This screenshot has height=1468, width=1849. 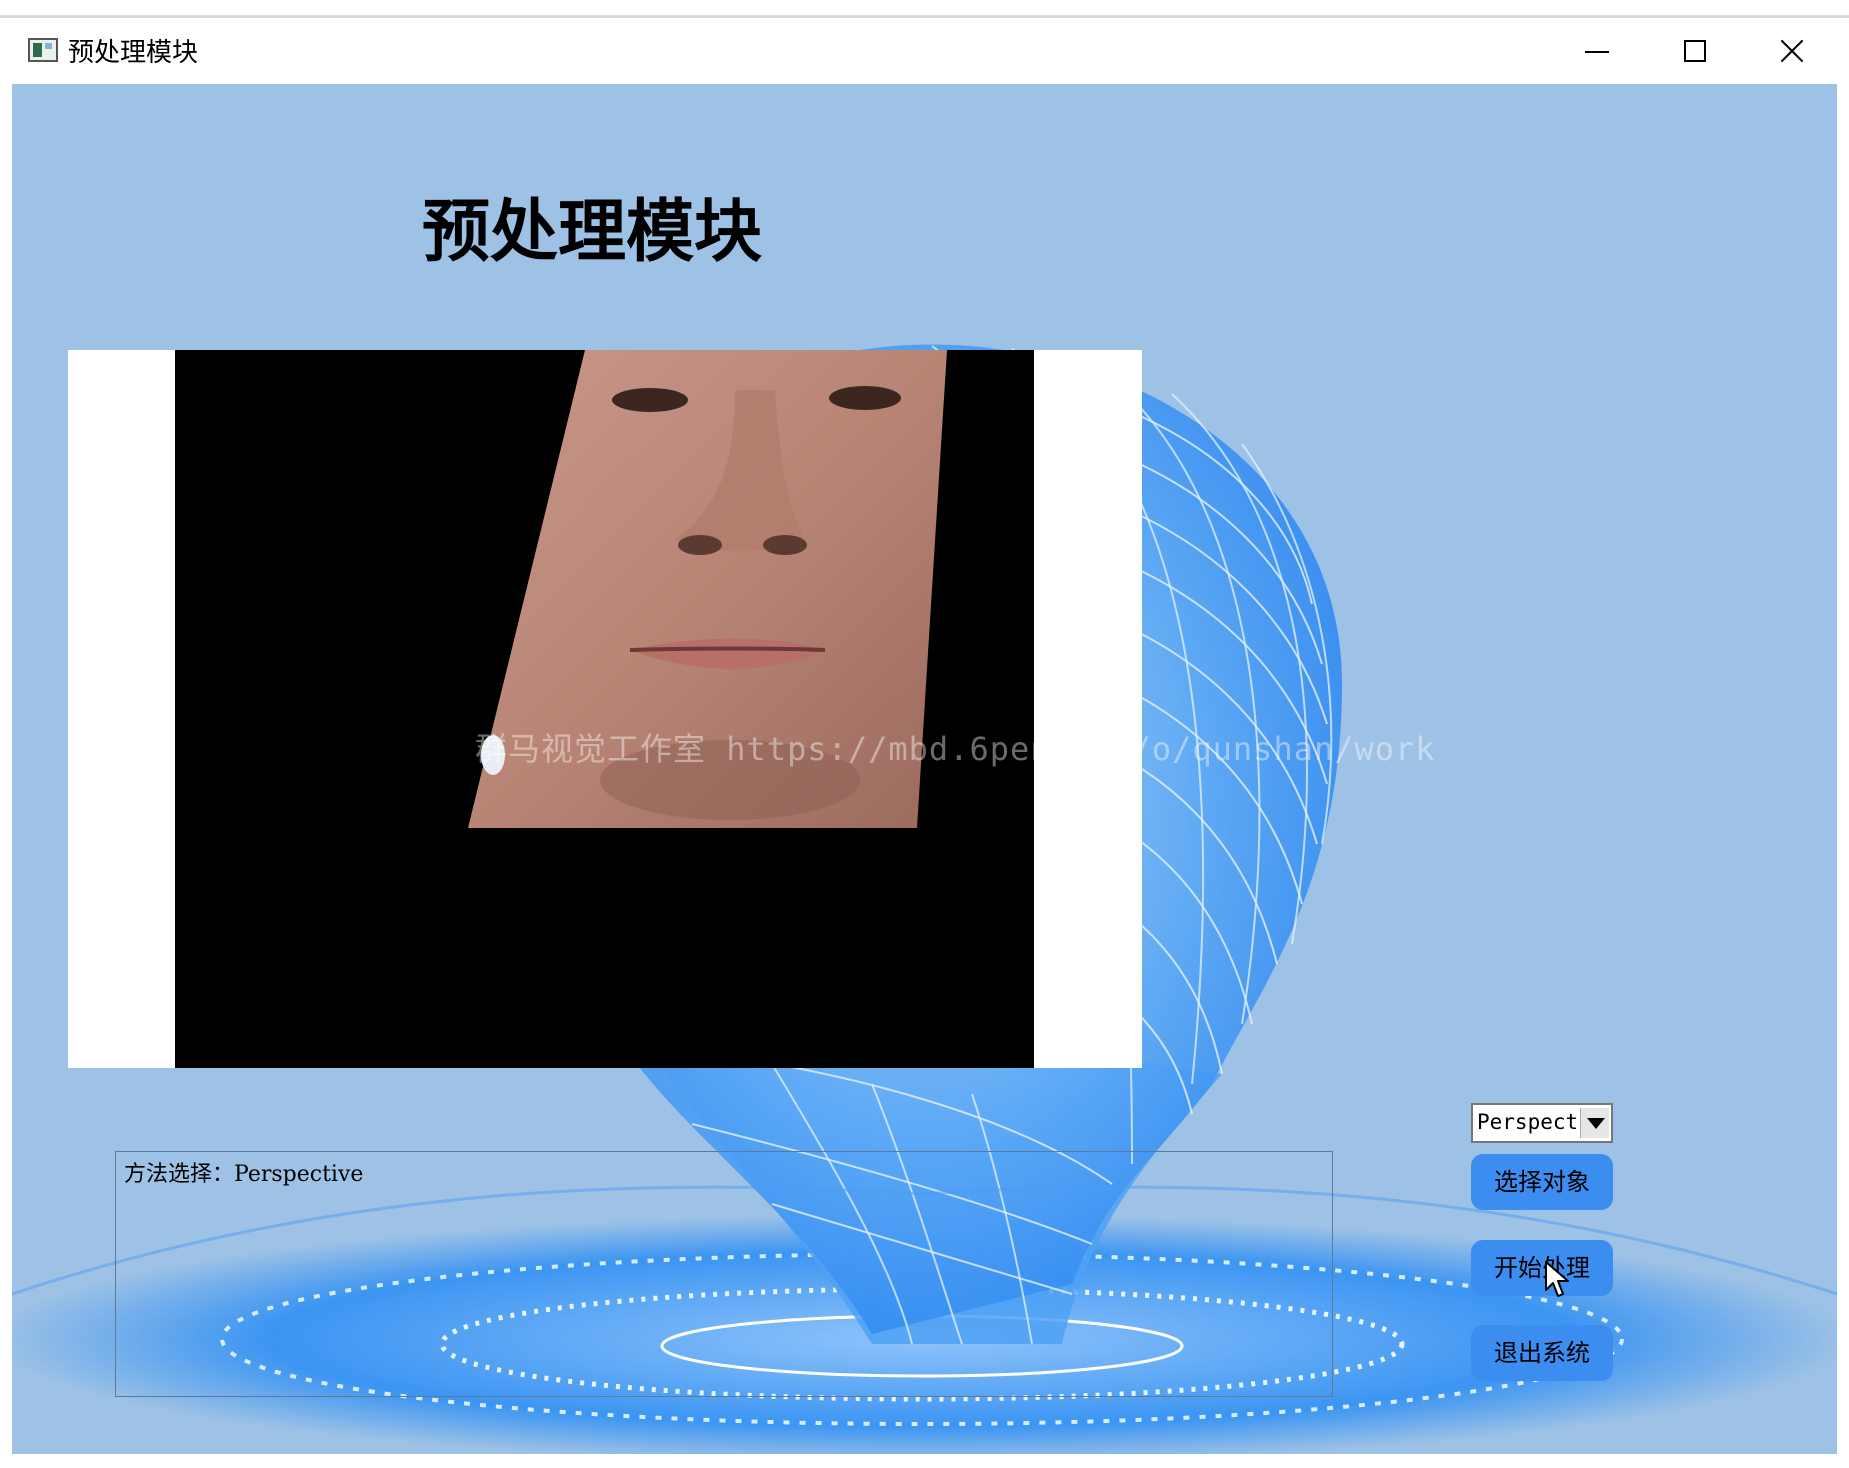 I want to click on app-icon, so click(x=43, y=50).